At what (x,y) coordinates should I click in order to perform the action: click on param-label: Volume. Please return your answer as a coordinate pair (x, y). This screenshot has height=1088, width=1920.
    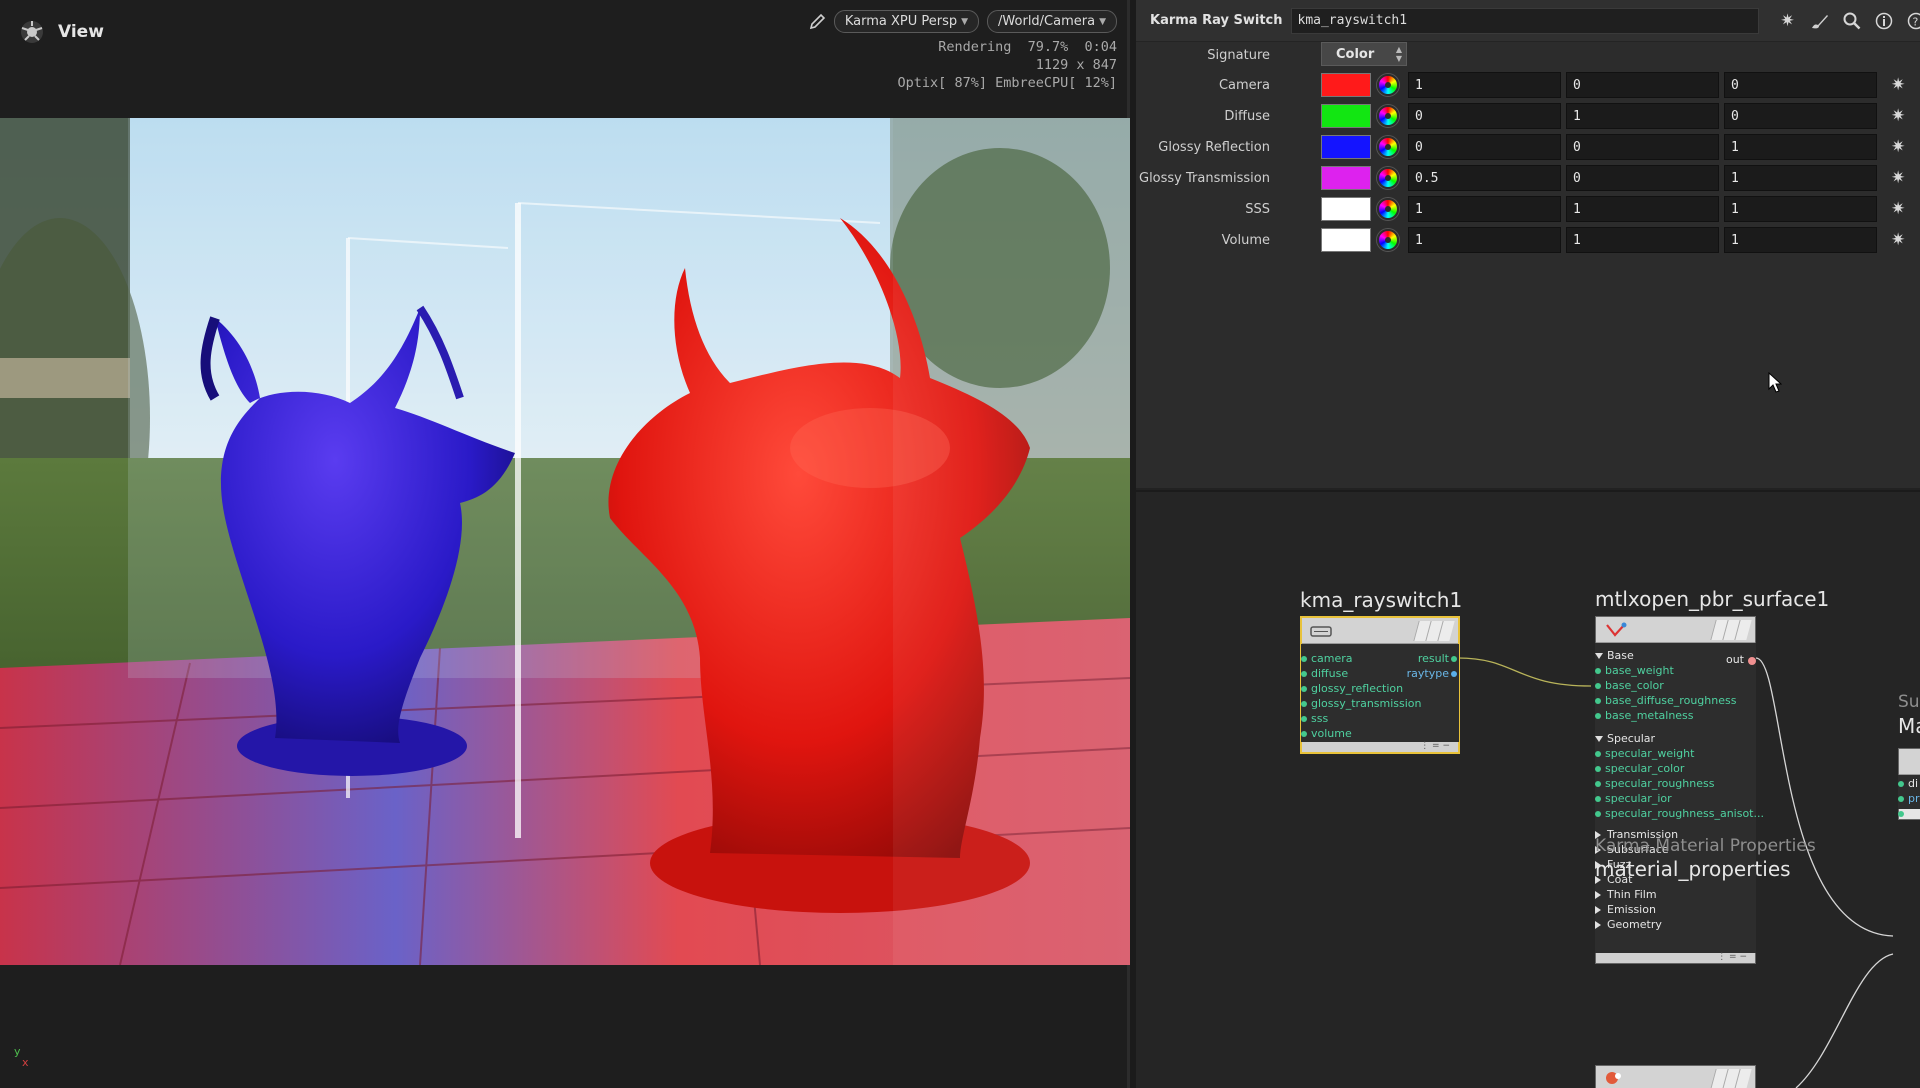
    Looking at the image, I should click on (1245, 240).